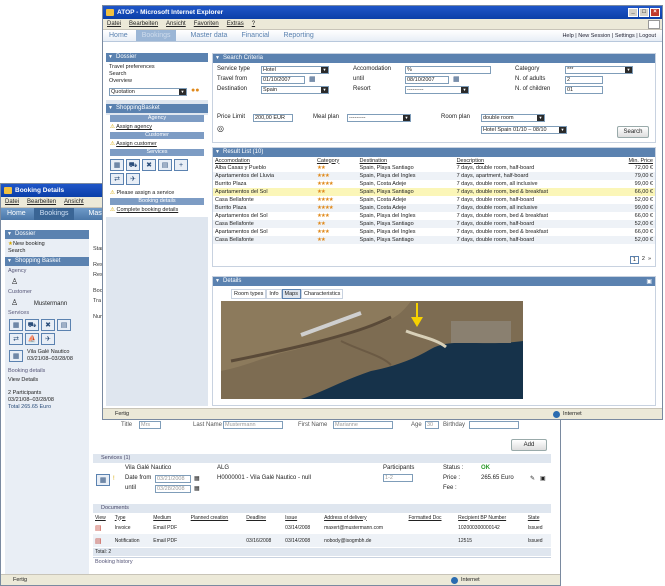 The height and width of the screenshot is (586, 665). Describe the element at coordinates (16, 356) in the screenshot. I see `hotel-icon: ▦` at that location.